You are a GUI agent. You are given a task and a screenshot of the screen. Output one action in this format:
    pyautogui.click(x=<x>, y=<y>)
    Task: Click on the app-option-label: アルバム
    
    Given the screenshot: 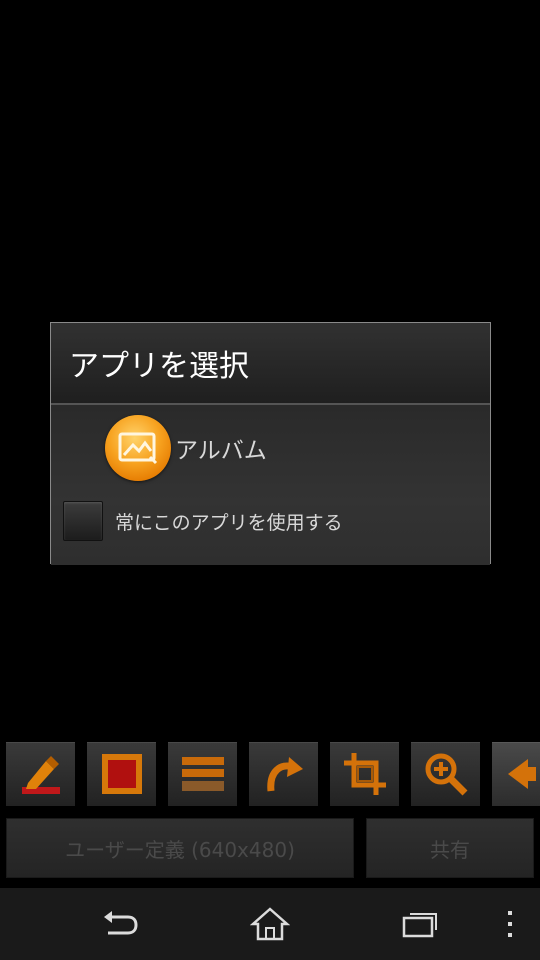 What is the action you would take?
    pyautogui.click(x=221, y=451)
    